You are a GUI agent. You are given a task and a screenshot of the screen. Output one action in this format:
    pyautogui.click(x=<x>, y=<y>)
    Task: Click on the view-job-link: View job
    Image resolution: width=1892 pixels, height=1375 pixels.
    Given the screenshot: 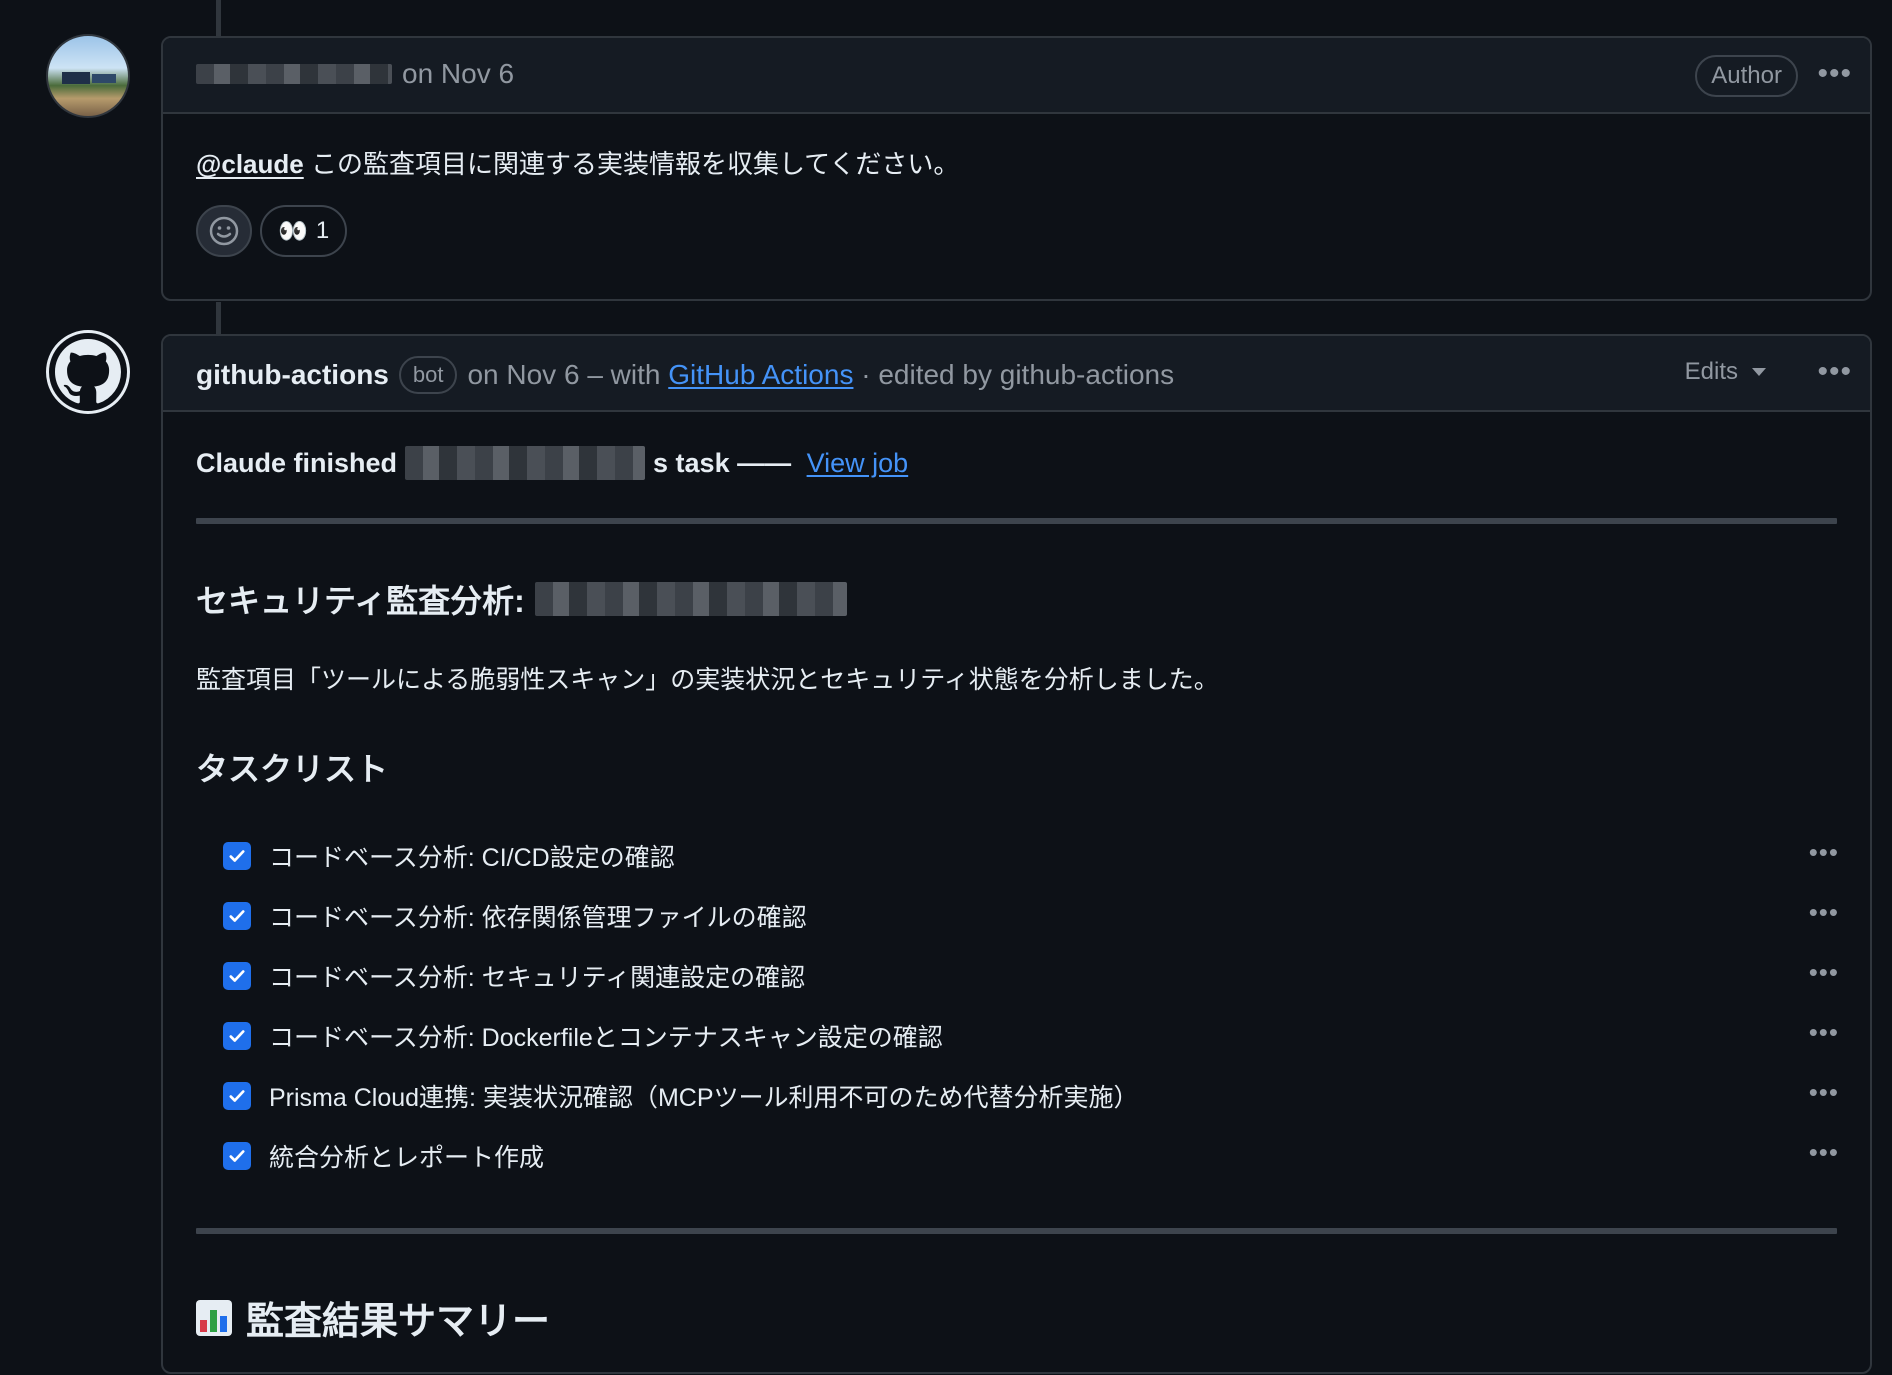 What is the action you would take?
    pyautogui.click(x=858, y=463)
    